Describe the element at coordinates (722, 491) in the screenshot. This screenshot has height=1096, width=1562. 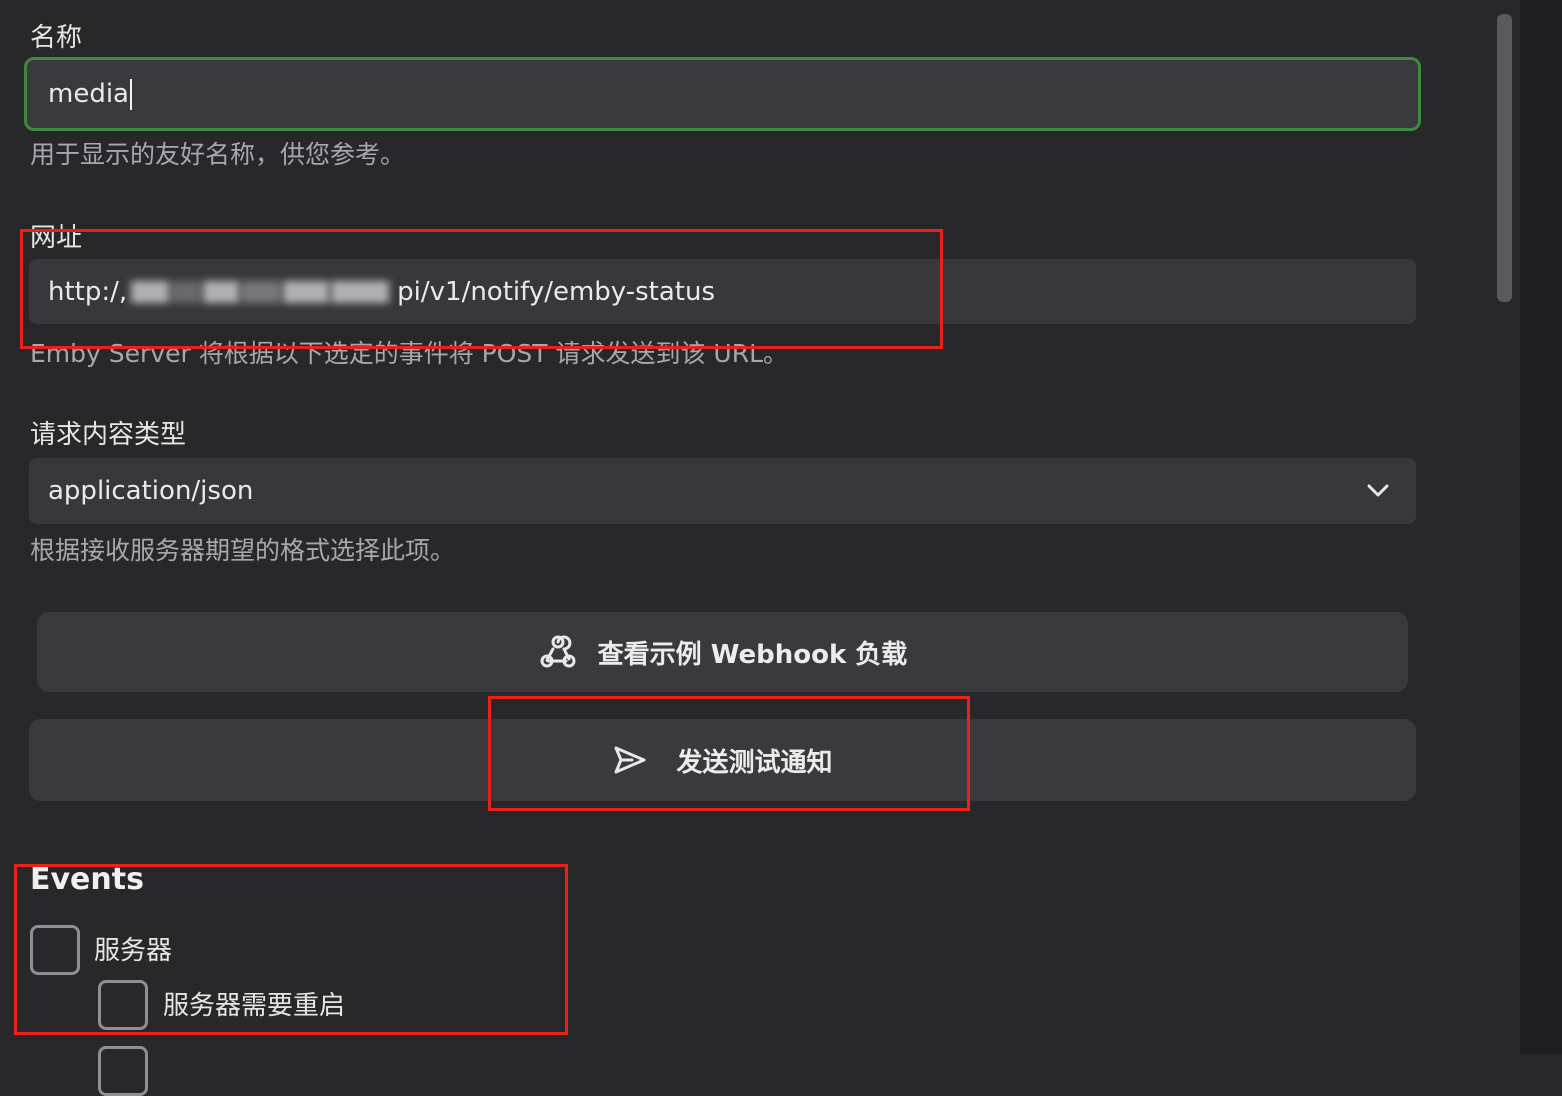
I see `content-type-select: application/json` at that location.